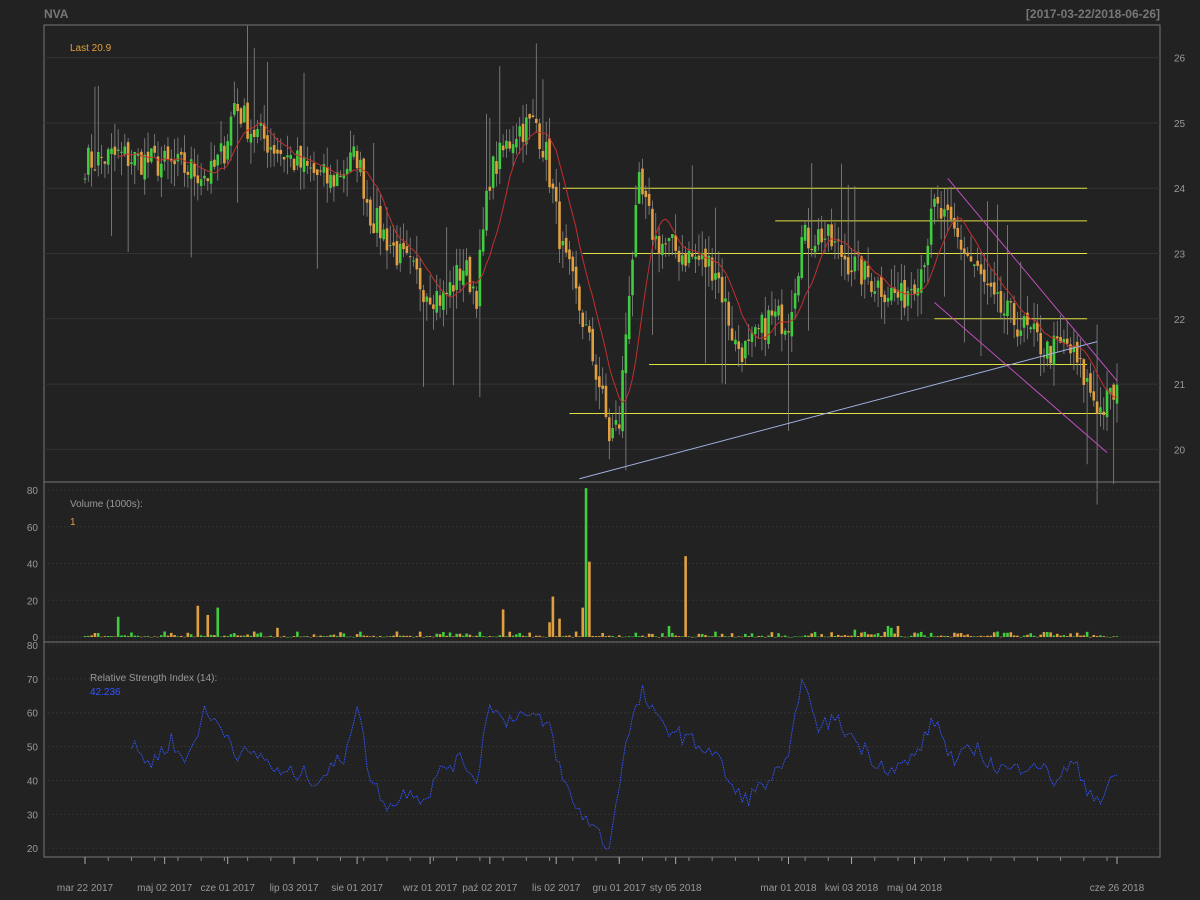 The image size is (1200, 900). What do you see at coordinates (1117, 888) in the screenshot?
I see `x-tick-label: cze 26 2018` at bounding box center [1117, 888].